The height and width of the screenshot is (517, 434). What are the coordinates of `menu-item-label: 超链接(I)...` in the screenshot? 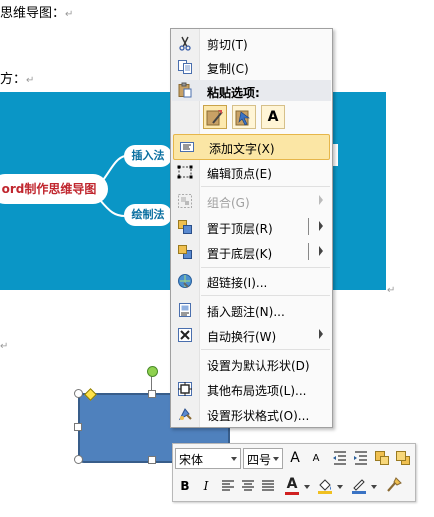 It's located at (237, 283).